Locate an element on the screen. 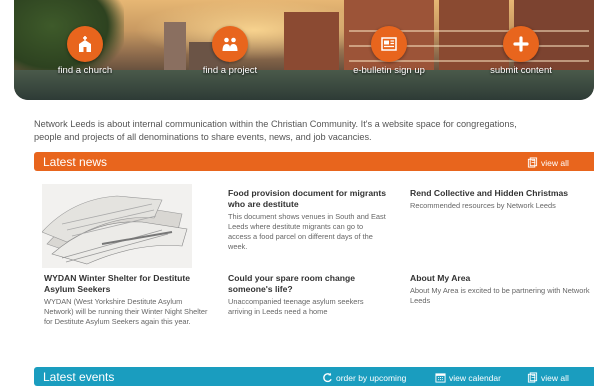  latest-news-header: Latest news view all is located at coordinates (314, 161).